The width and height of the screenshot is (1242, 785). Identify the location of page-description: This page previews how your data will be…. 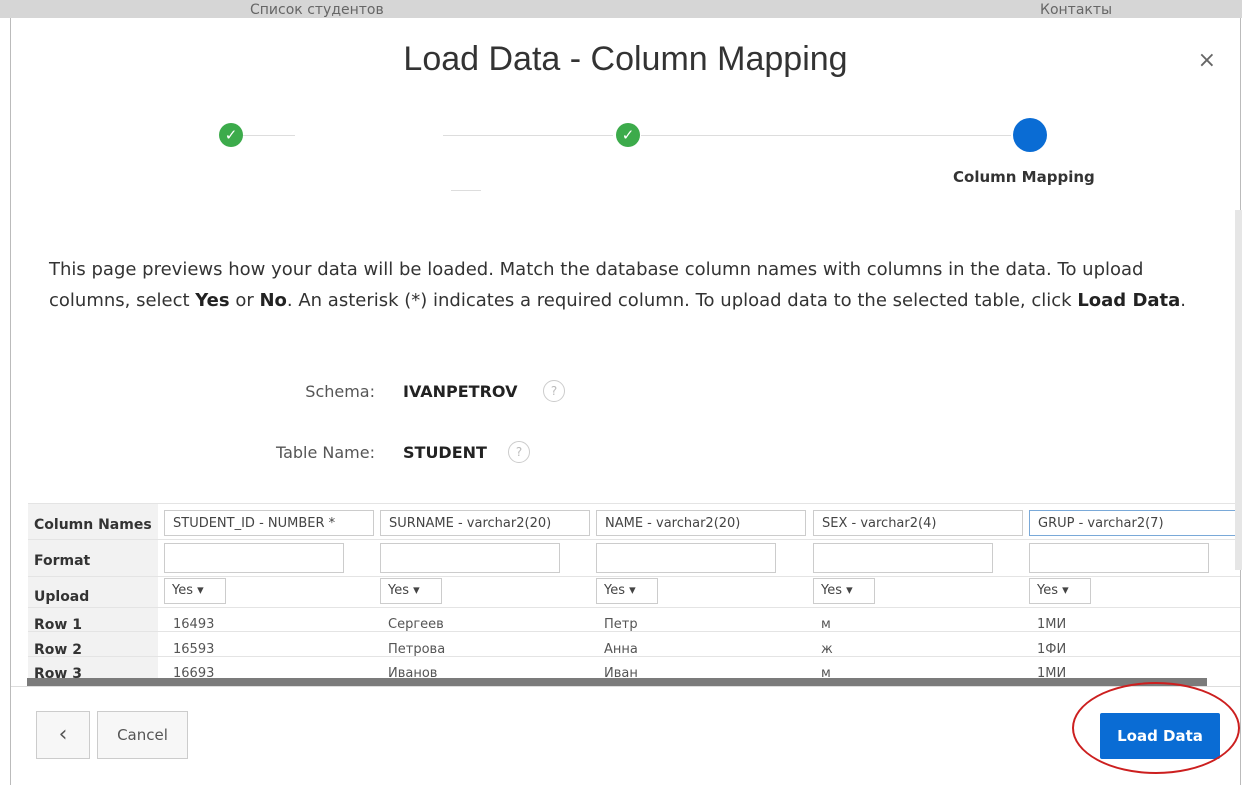
(618, 285).